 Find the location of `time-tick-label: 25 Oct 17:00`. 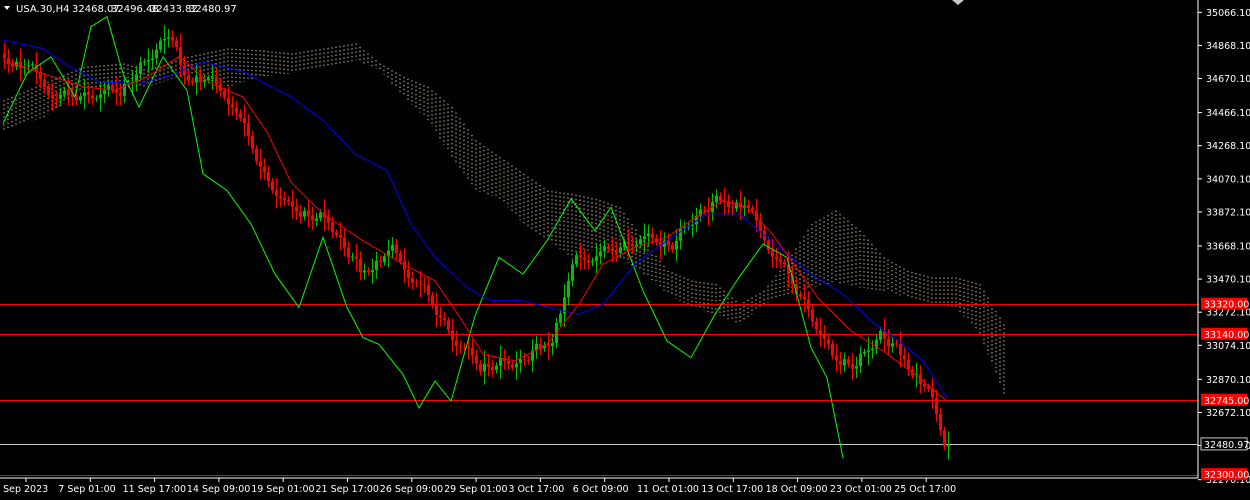

time-tick-label: 25 Oct 17:00 is located at coordinates (925, 489).